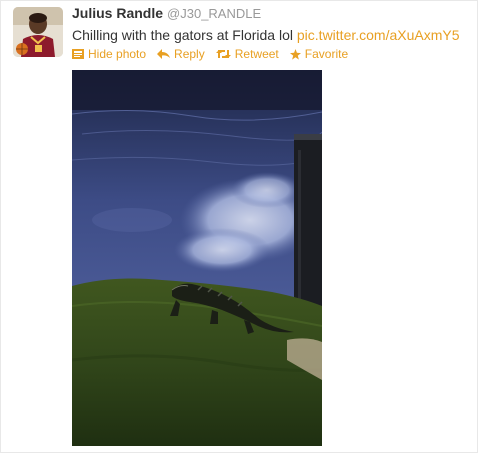 This screenshot has height=453, width=478. Describe the element at coordinates (164, 54) in the screenshot. I see `reply-arrow-icon` at that location.